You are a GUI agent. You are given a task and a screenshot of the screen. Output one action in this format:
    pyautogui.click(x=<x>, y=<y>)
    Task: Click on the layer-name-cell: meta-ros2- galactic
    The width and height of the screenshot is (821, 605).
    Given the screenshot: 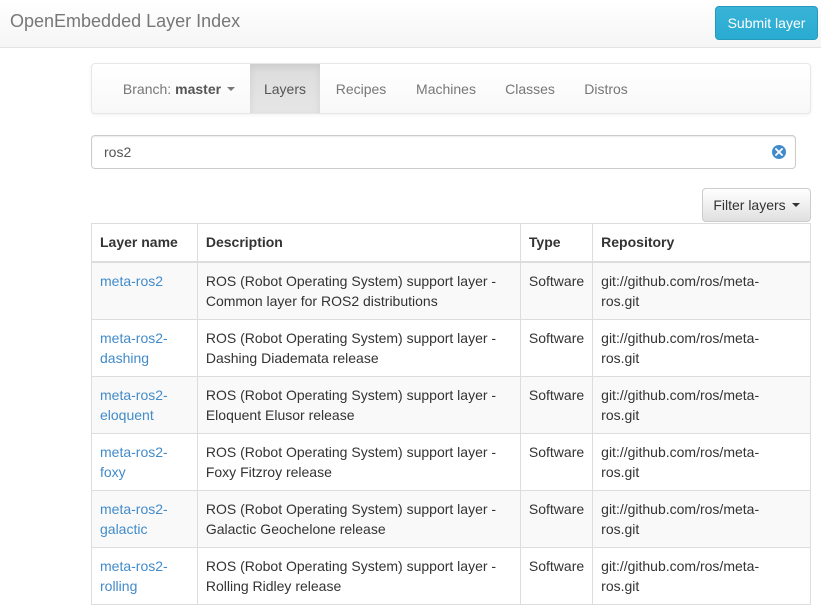 What is the action you would take?
    pyautogui.click(x=144, y=518)
    